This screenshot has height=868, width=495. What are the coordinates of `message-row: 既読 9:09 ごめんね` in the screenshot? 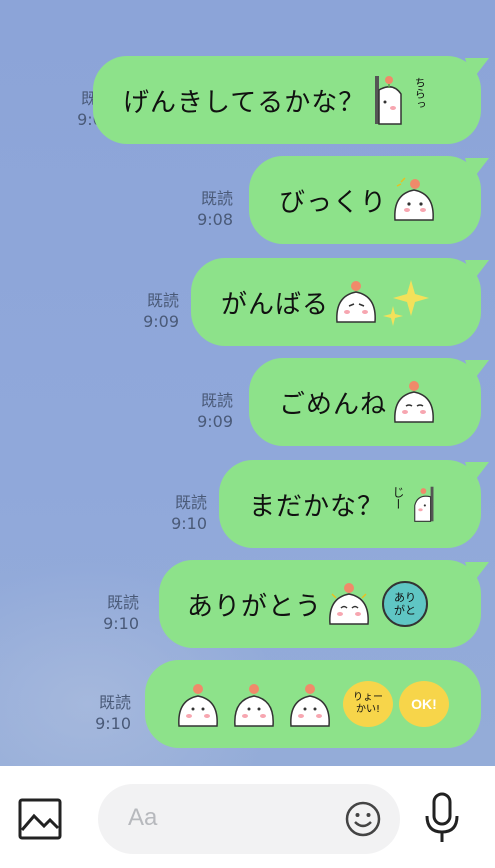 It's located at (340, 402).